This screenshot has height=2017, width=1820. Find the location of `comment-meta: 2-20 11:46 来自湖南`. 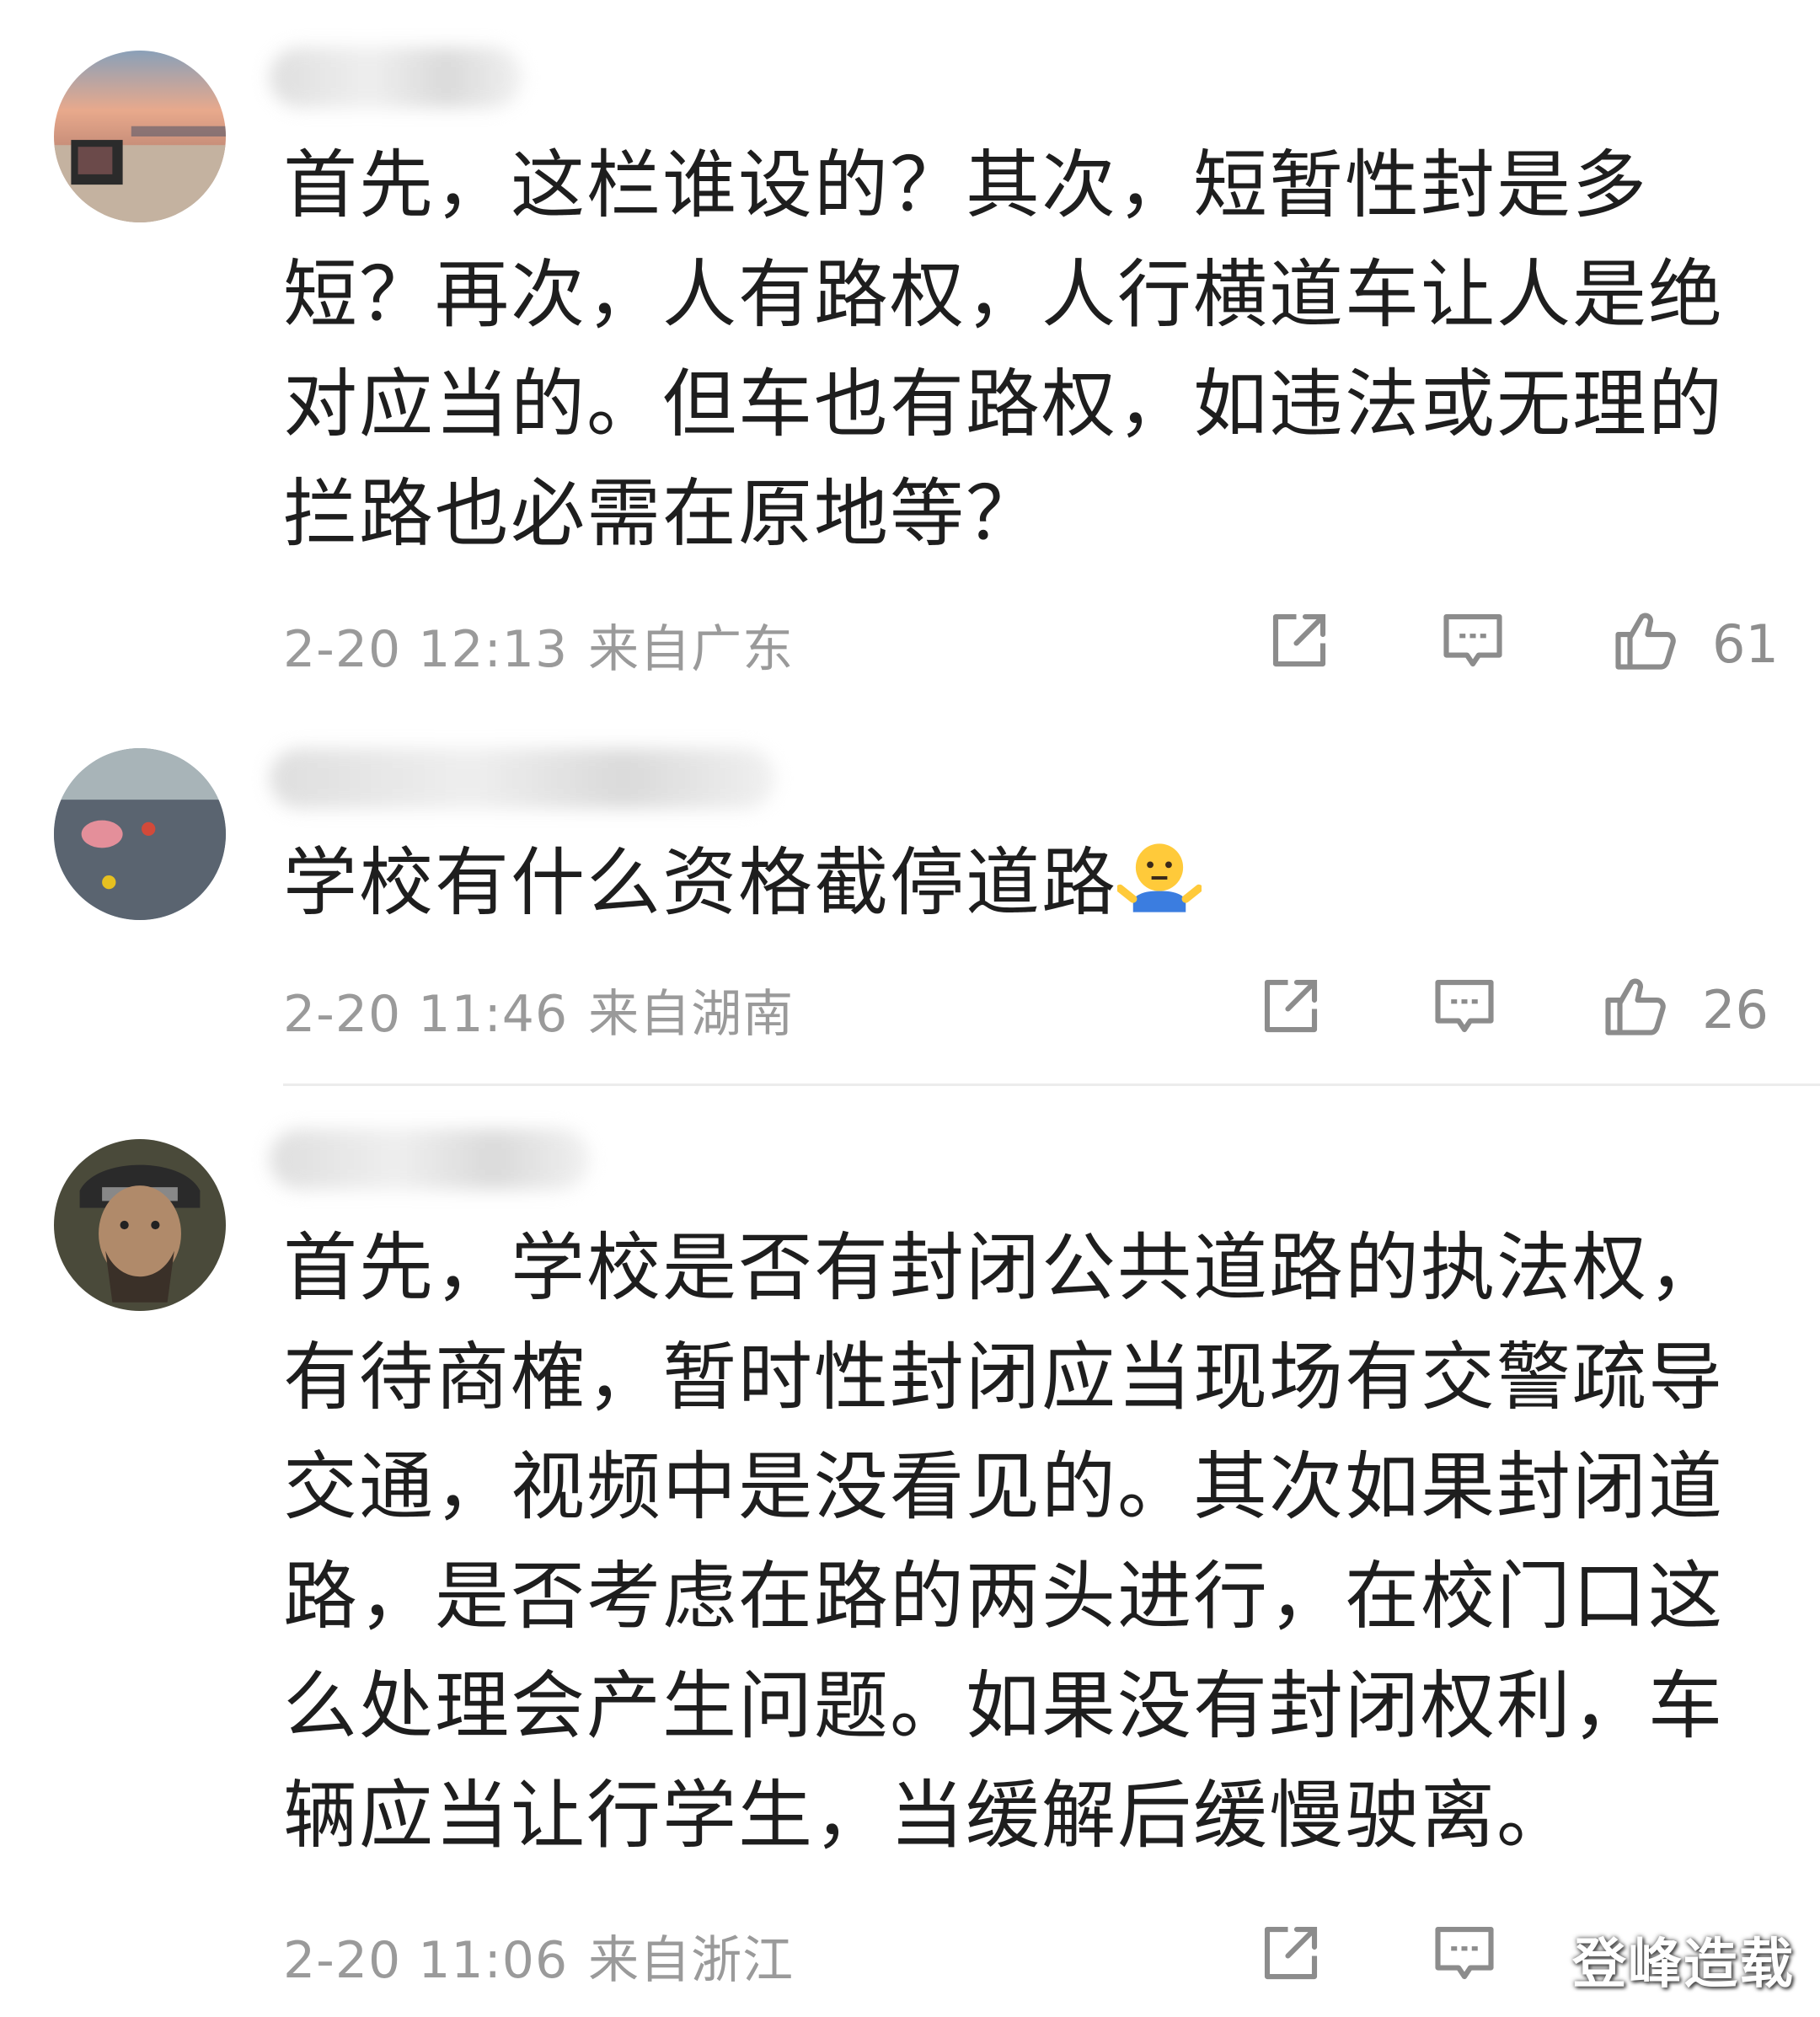

comment-meta: 2-20 11:46 来自湖南 is located at coordinates (548, 1009).